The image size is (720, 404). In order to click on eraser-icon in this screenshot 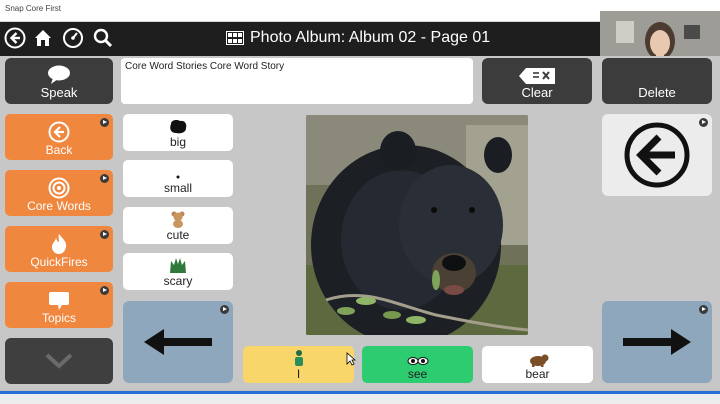, I will do `click(537, 76)`.